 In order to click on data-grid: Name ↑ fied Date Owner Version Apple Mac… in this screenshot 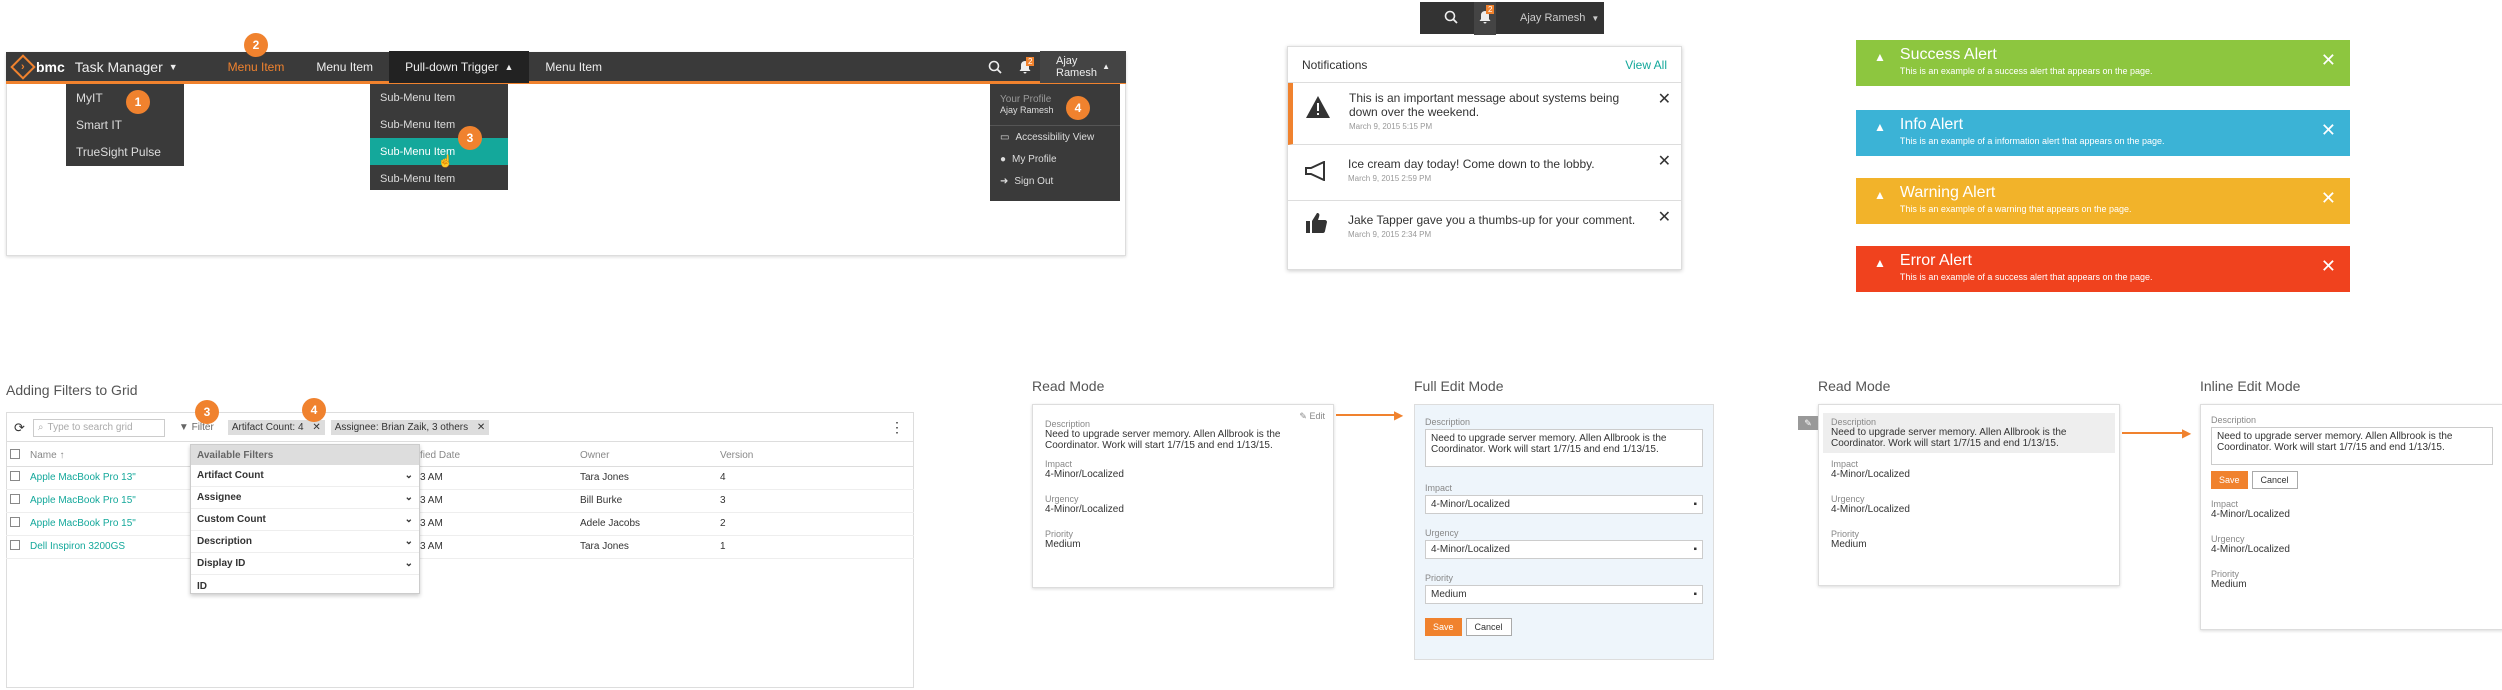, I will do `click(460, 502)`.